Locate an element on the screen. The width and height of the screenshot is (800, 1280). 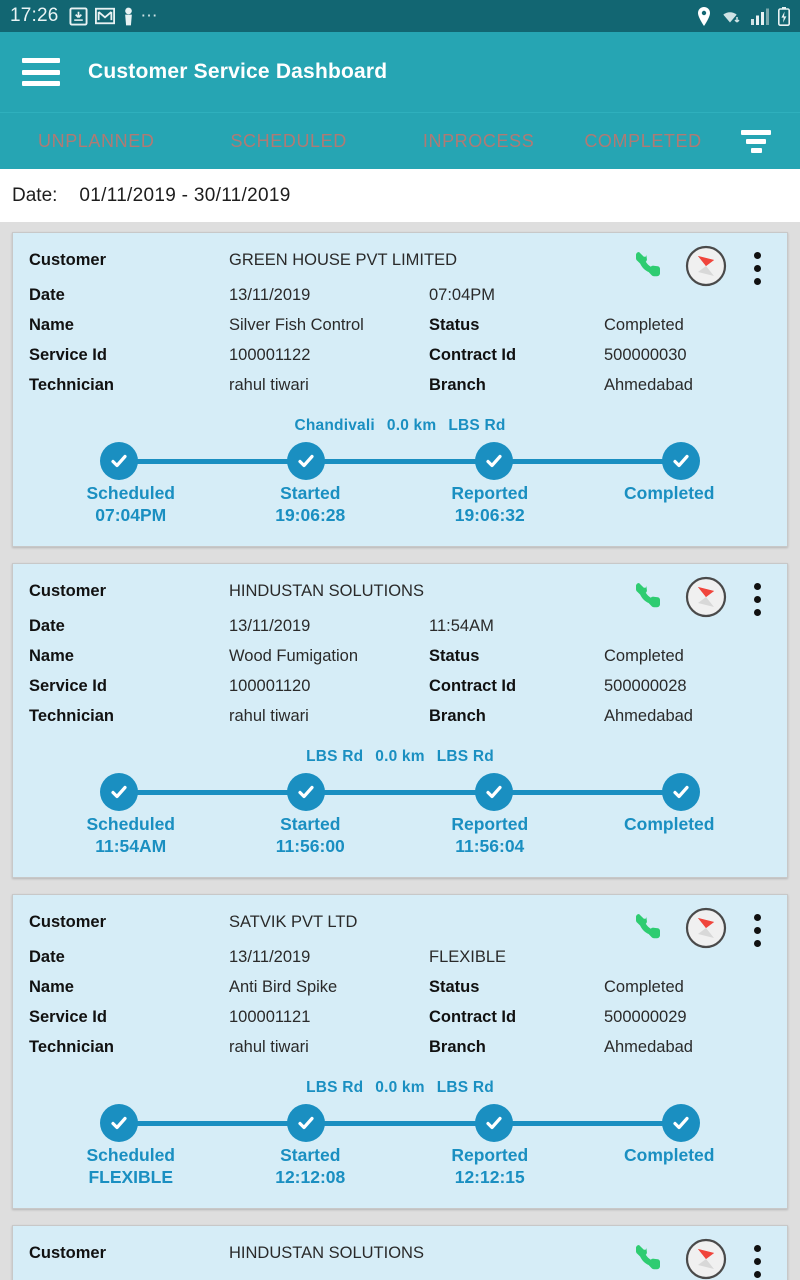
page-title: Customer Service Dashboard is located at coordinates (238, 71).